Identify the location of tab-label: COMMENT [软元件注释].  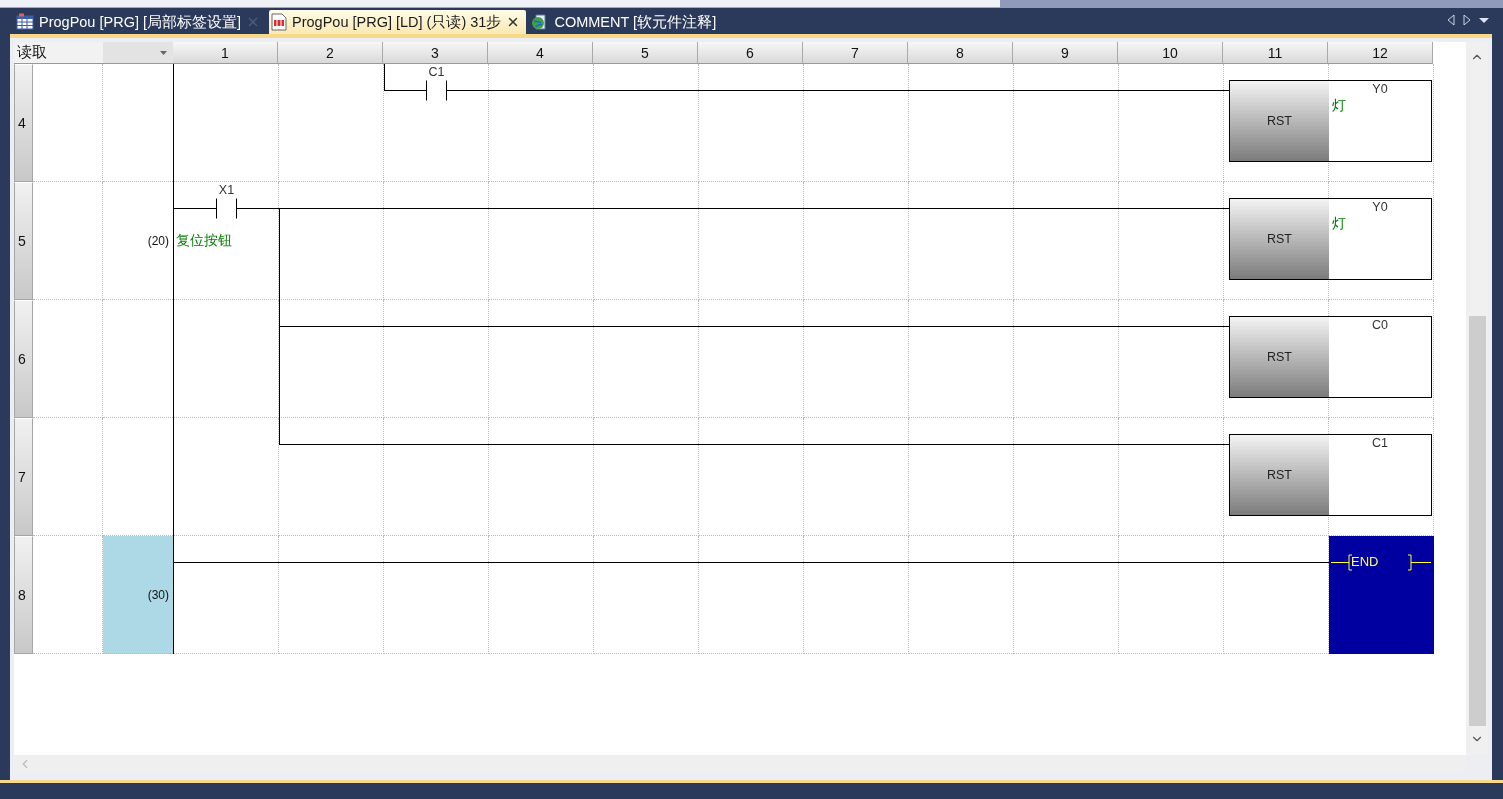
(635, 22).